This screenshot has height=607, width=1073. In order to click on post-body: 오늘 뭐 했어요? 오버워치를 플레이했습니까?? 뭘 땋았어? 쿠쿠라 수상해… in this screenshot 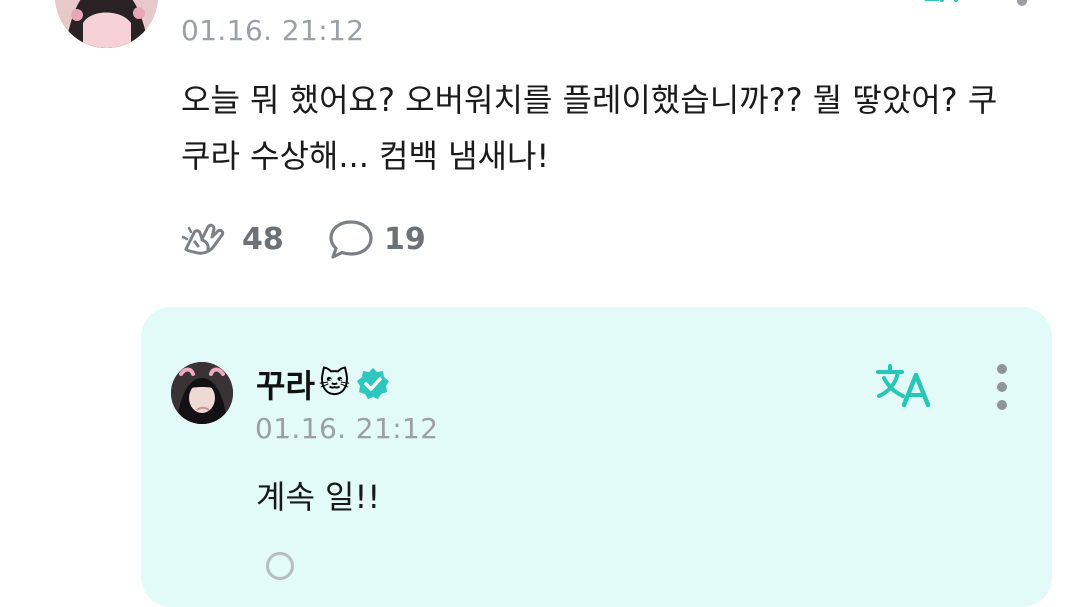, I will do `click(589, 128)`.